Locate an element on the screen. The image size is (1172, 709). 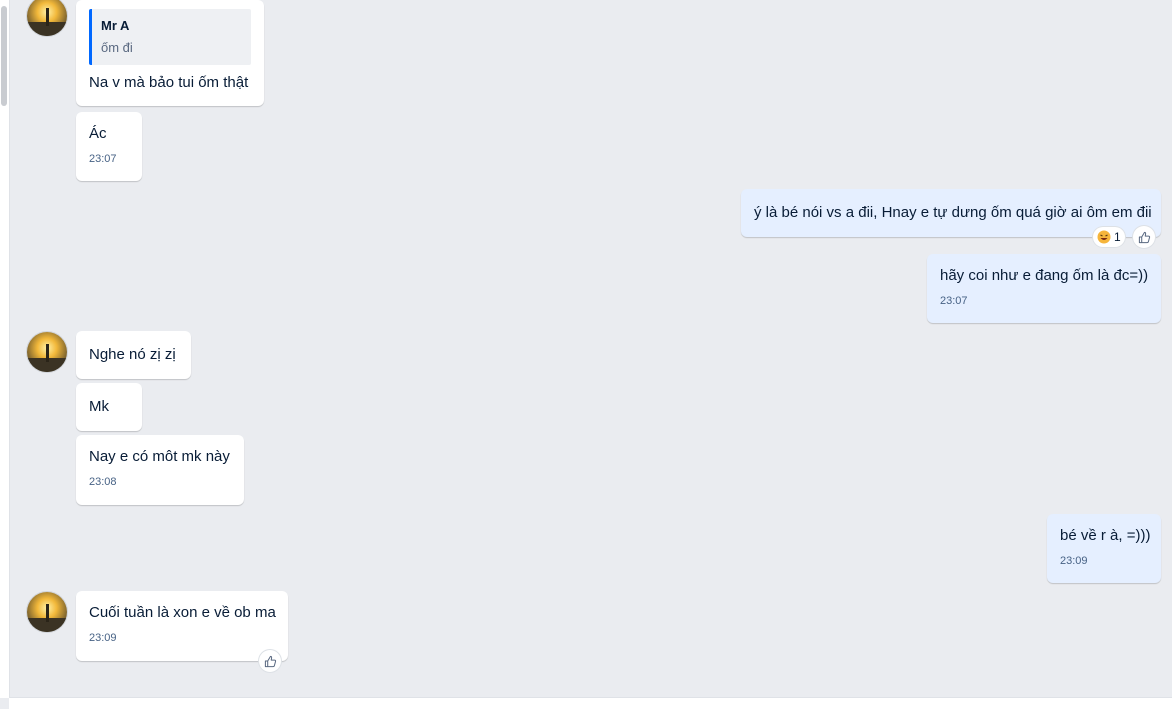
reaction-summary: 1 is located at coordinates (1109, 237).